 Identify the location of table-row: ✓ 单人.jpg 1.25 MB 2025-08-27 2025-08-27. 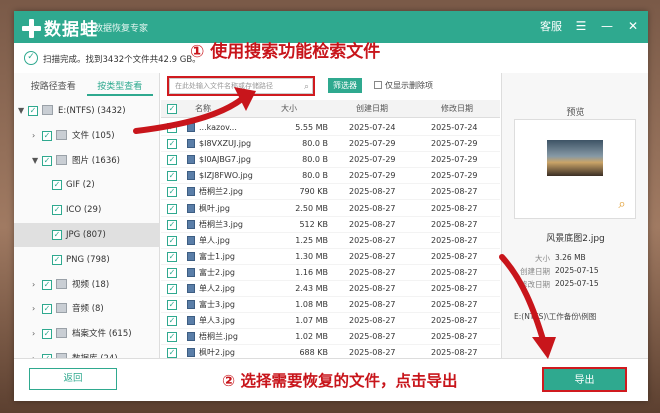
(330, 240).